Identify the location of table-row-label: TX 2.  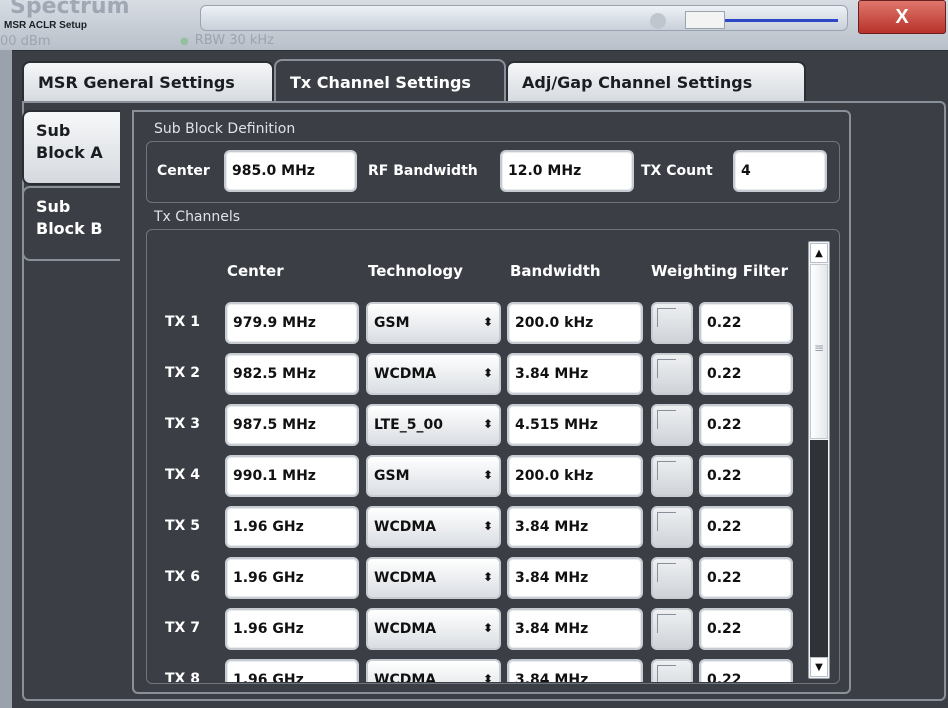
(182, 373).